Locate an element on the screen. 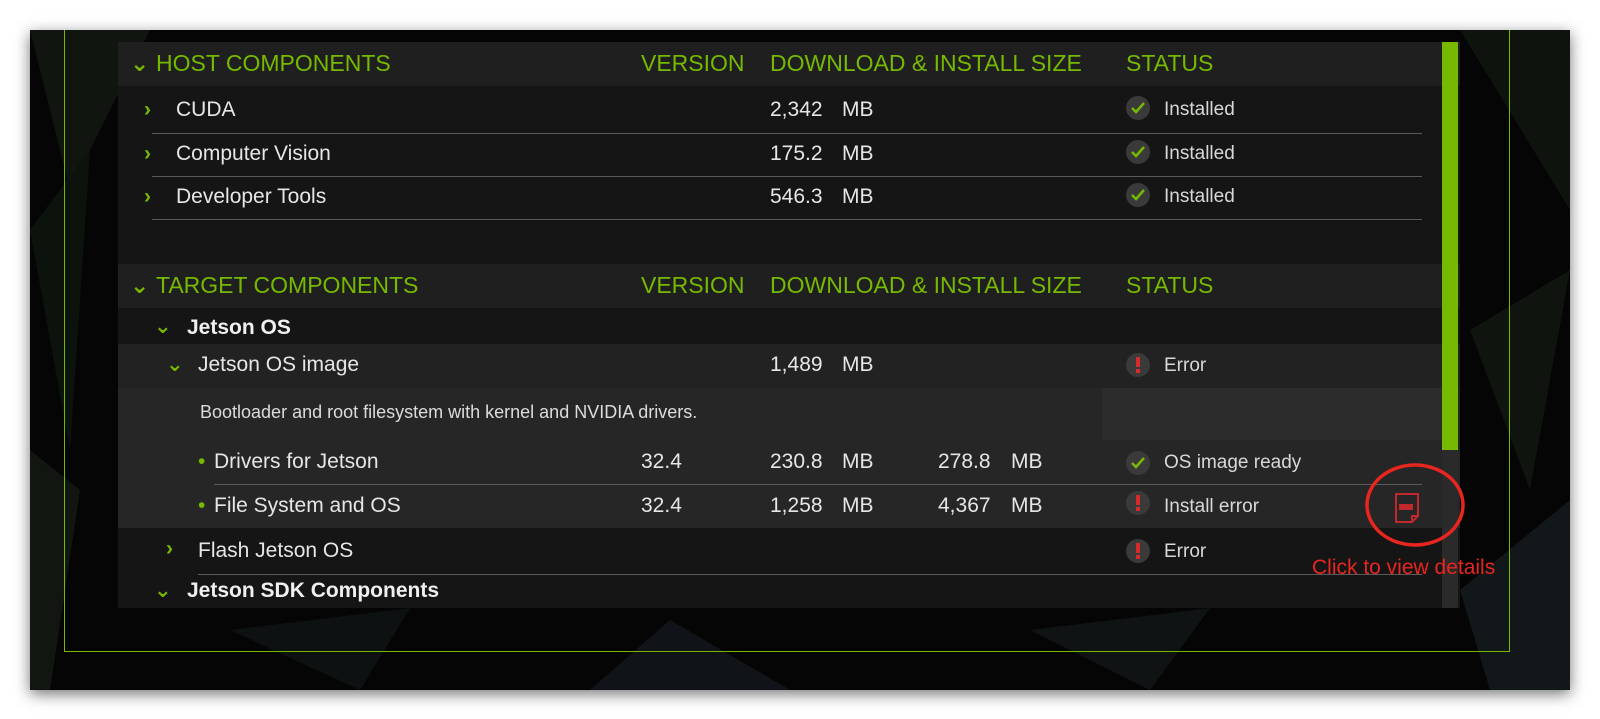 This screenshot has width=1600, height=719. host-row-cuda: › CUDA 2,342 MB Installed is located at coordinates (789, 114).